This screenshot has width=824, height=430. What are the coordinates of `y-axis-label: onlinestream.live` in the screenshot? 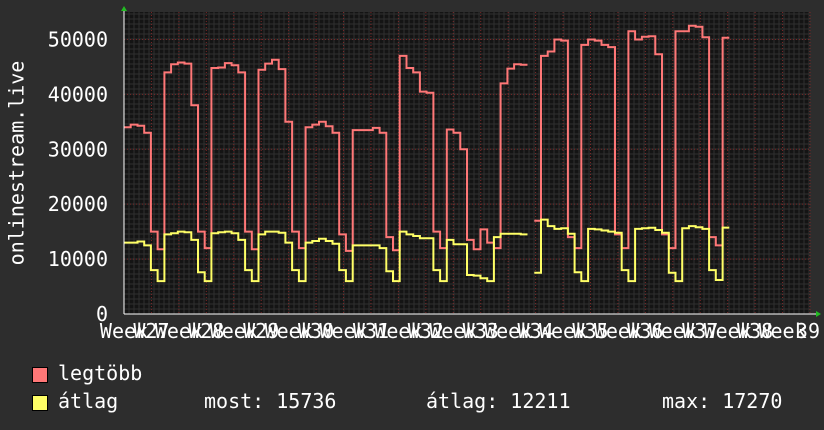 It's located at (17, 163).